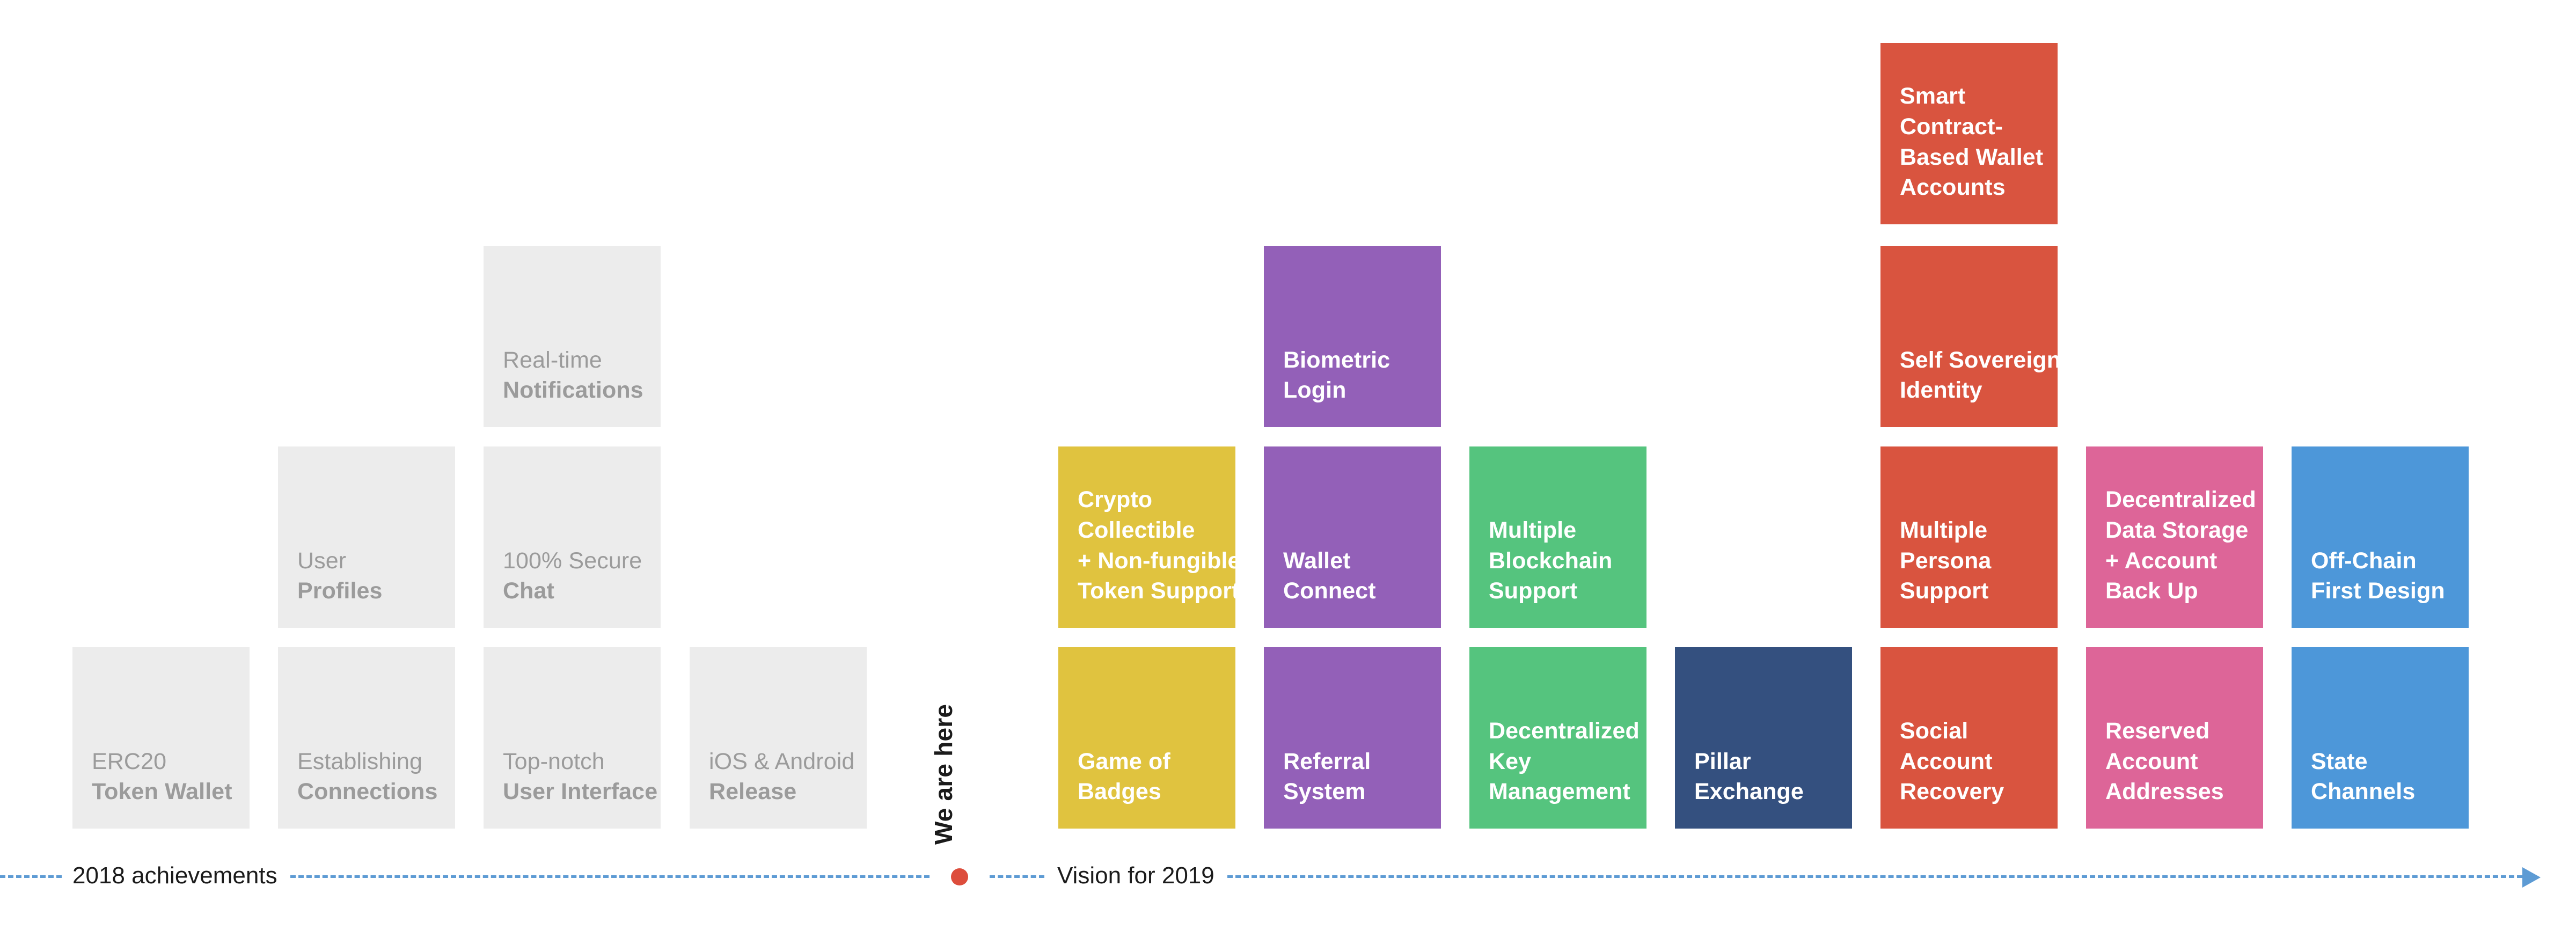  What do you see at coordinates (1135, 876) in the screenshot?
I see `timeline-label-future: Vision for 2019` at bounding box center [1135, 876].